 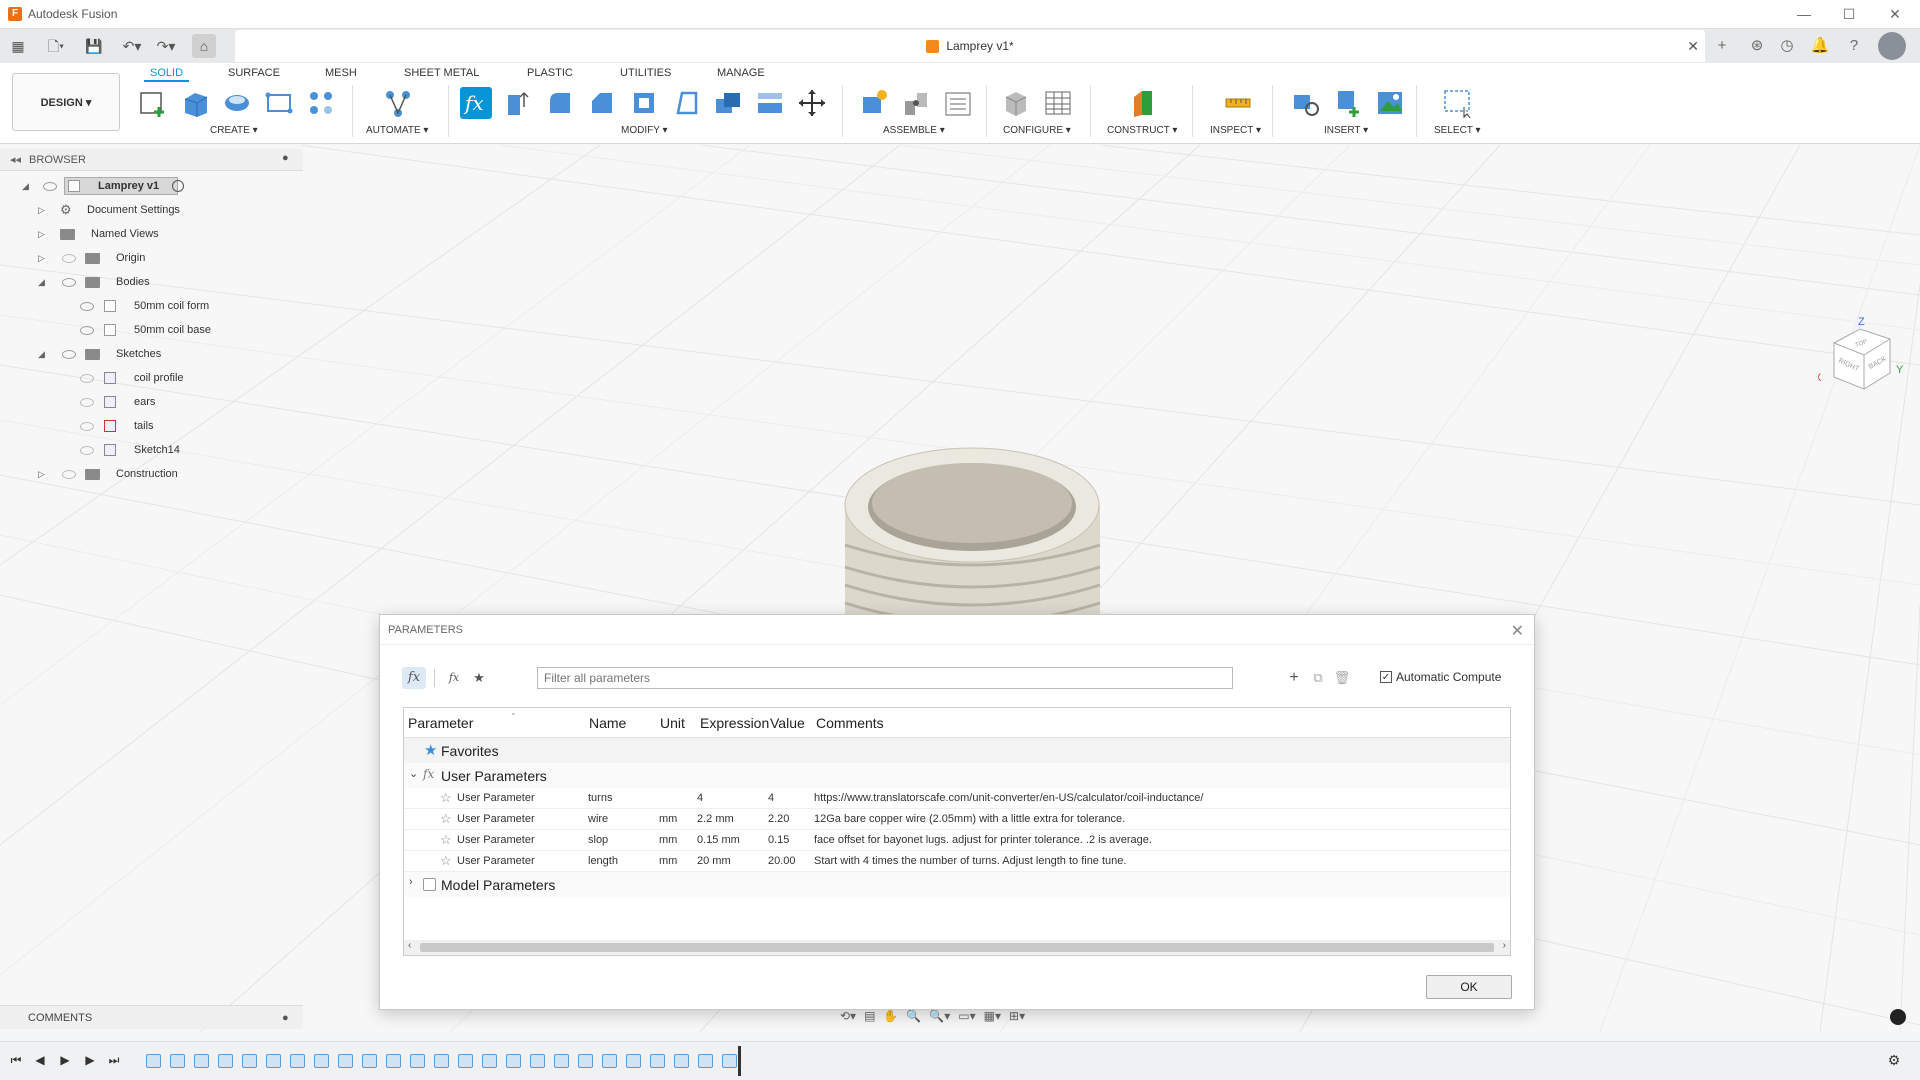 What do you see at coordinates (560, 103) in the screenshot?
I see `fillet-icon` at bounding box center [560, 103].